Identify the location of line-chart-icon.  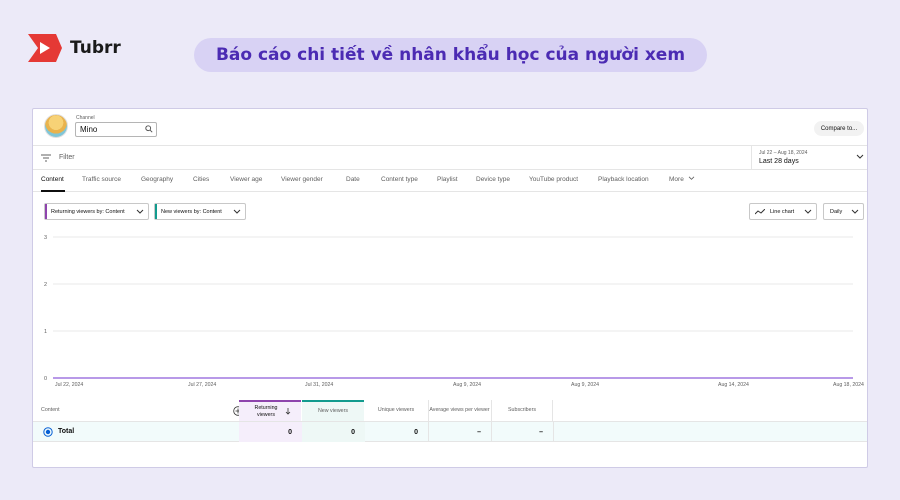
(760, 212).